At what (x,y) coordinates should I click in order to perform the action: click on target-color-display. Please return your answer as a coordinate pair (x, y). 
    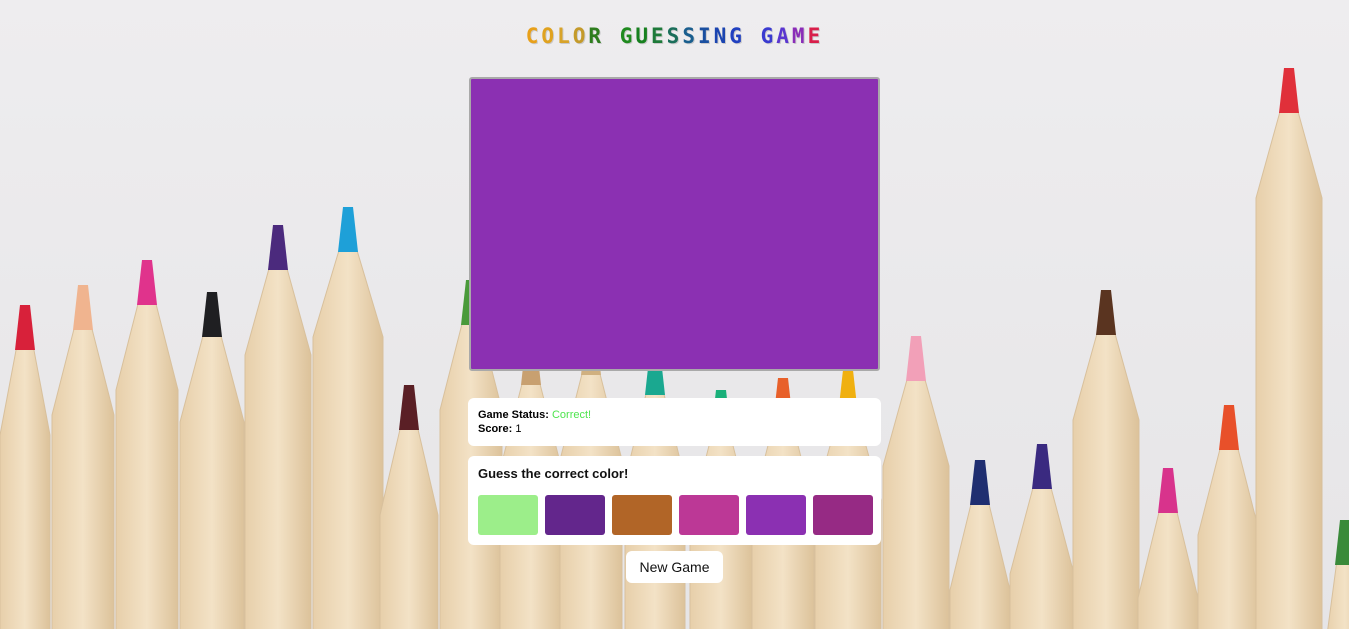
    Looking at the image, I should click on (674, 224).